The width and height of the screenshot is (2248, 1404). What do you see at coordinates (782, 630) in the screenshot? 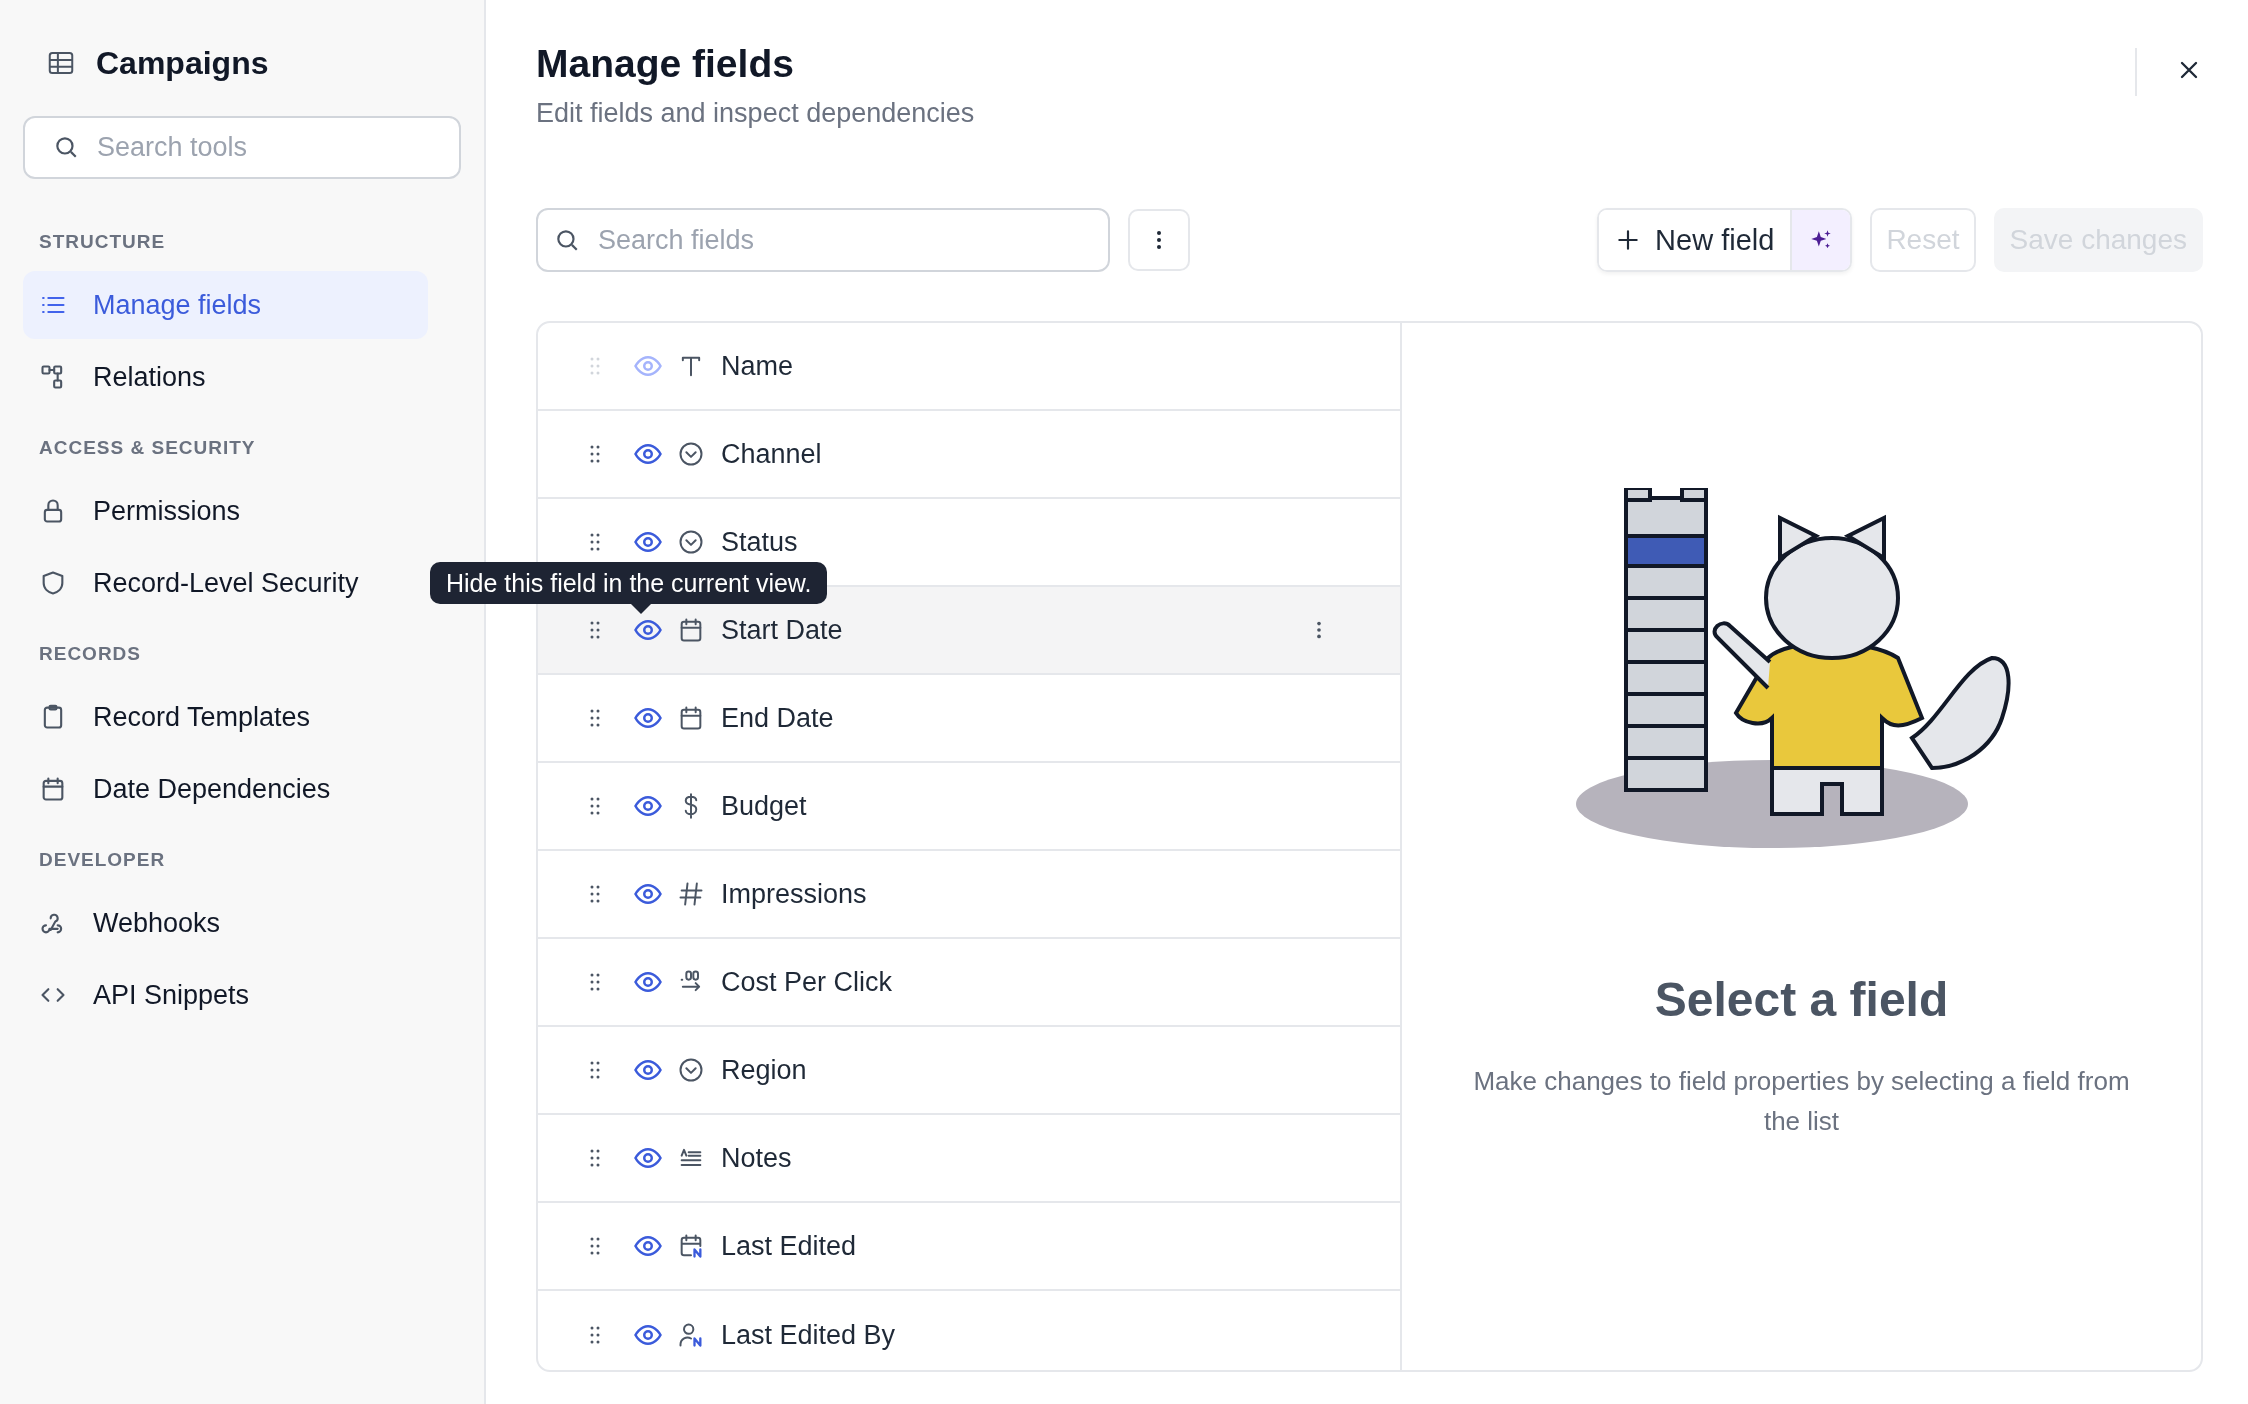
I see `field-name: Start Date` at bounding box center [782, 630].